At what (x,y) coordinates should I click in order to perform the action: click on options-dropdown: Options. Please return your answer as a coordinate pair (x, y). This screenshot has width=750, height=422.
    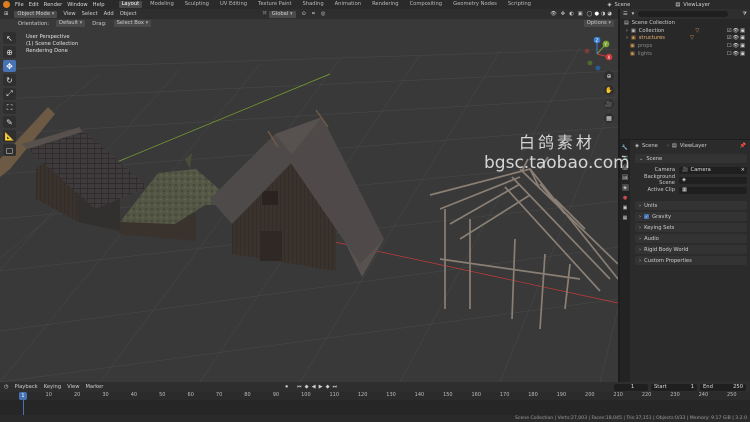
    Looking at the image, I should click on (598, 23).